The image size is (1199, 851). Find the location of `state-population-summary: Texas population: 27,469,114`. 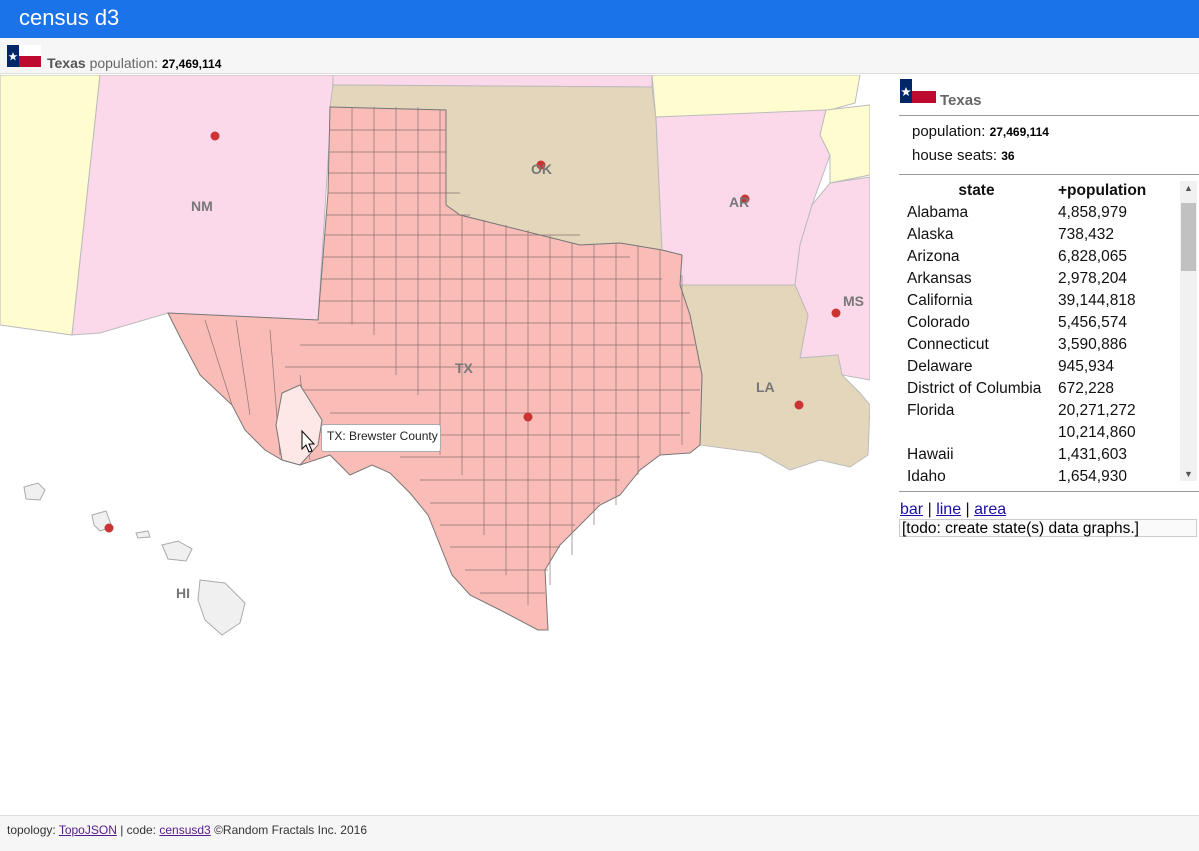

state-population-summary: Texas population: 27,469,114 is located at coordinates (134, 63).